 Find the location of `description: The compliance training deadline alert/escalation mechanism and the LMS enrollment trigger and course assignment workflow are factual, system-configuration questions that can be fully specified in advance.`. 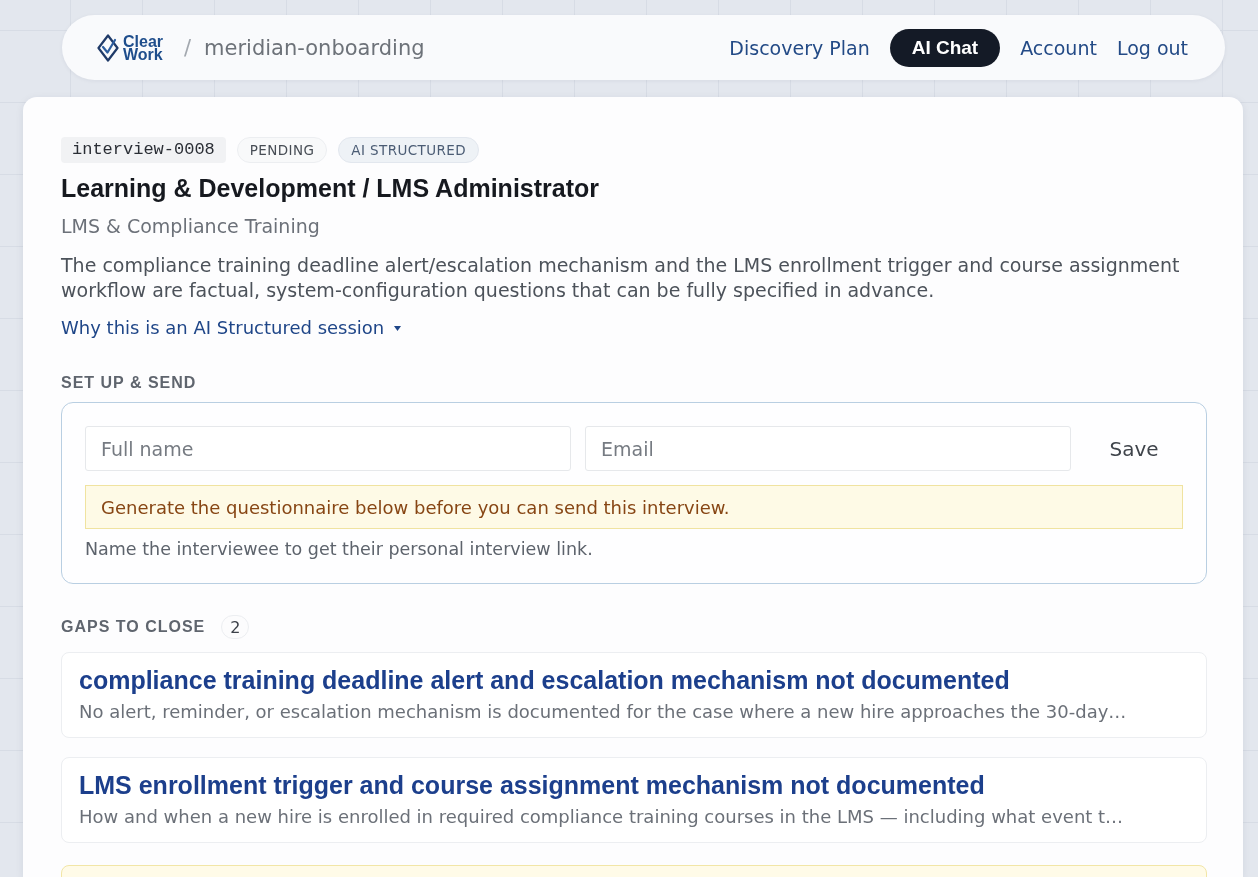

description: The compliance training deadline alert/escalation mechanism and the LMS enrollment trigger and course assignment workflow are factual, system-configuration questions that can be fully specified in advance. is located at coordinates (621, 278).